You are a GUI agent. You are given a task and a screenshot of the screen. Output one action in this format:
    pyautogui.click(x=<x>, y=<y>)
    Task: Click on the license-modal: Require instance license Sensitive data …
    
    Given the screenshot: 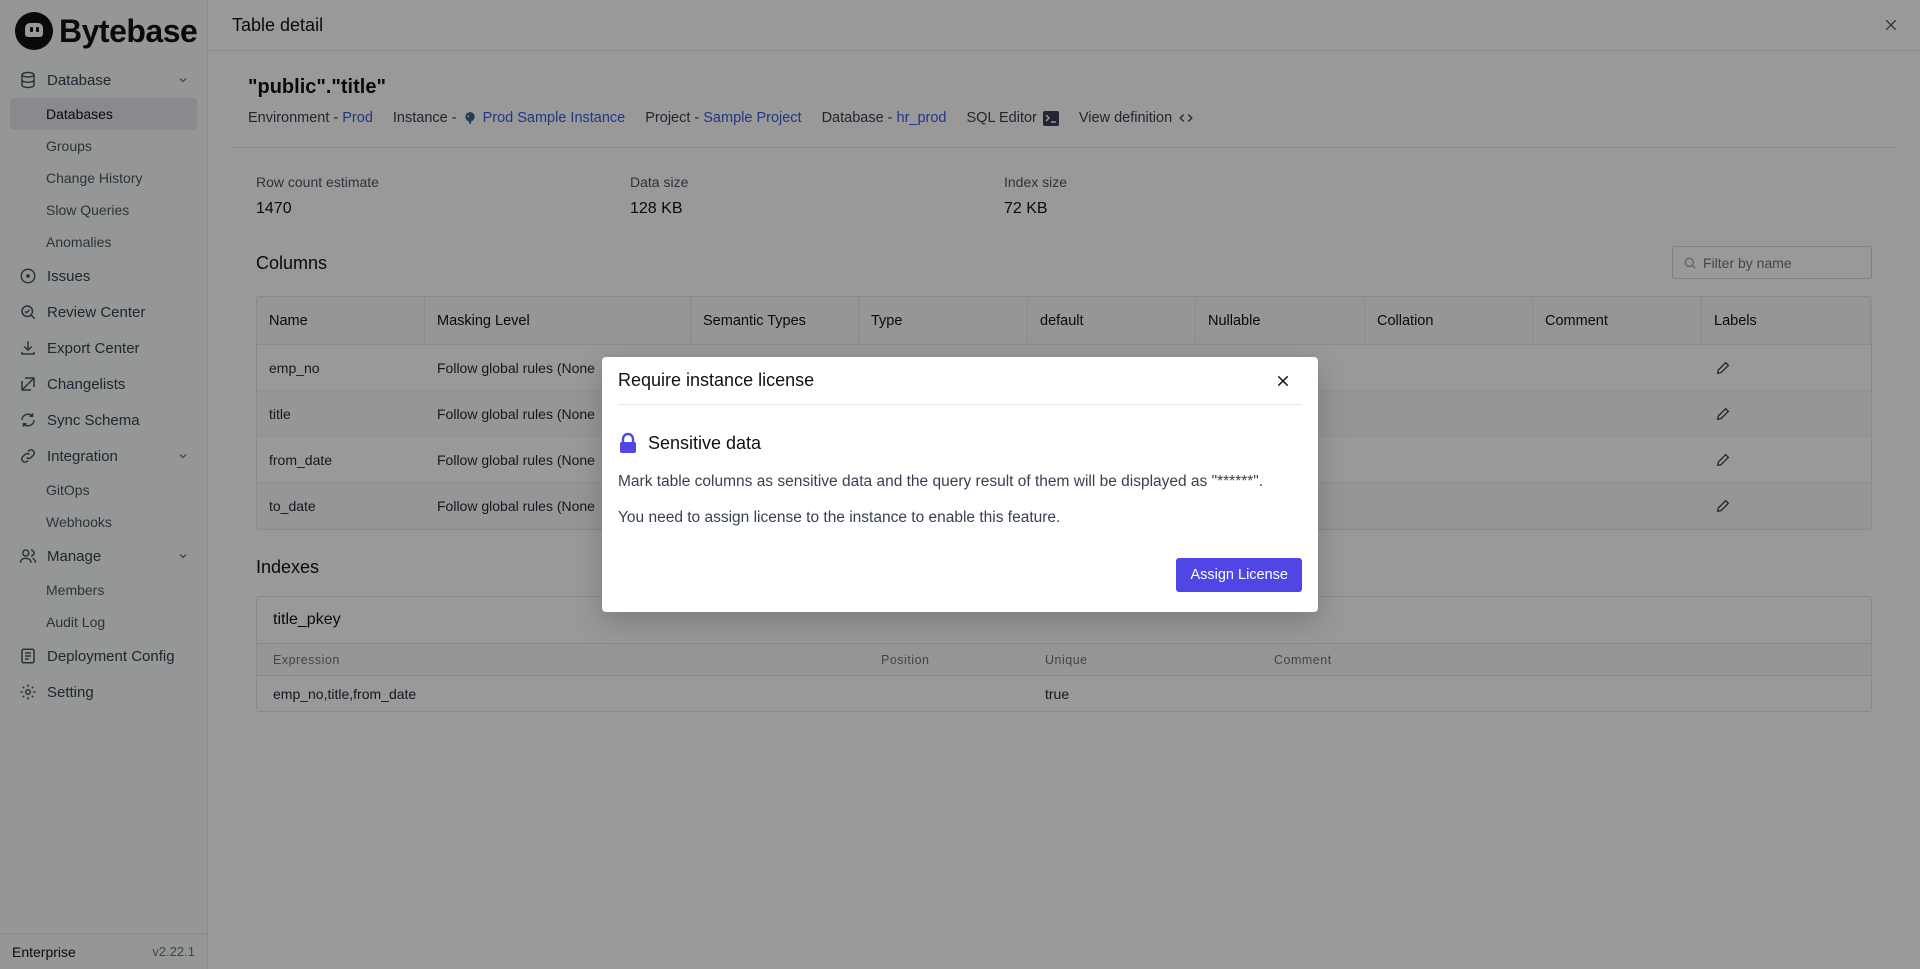 What is the action you would take?
    pyautogui.click(x=960, y=484)
    